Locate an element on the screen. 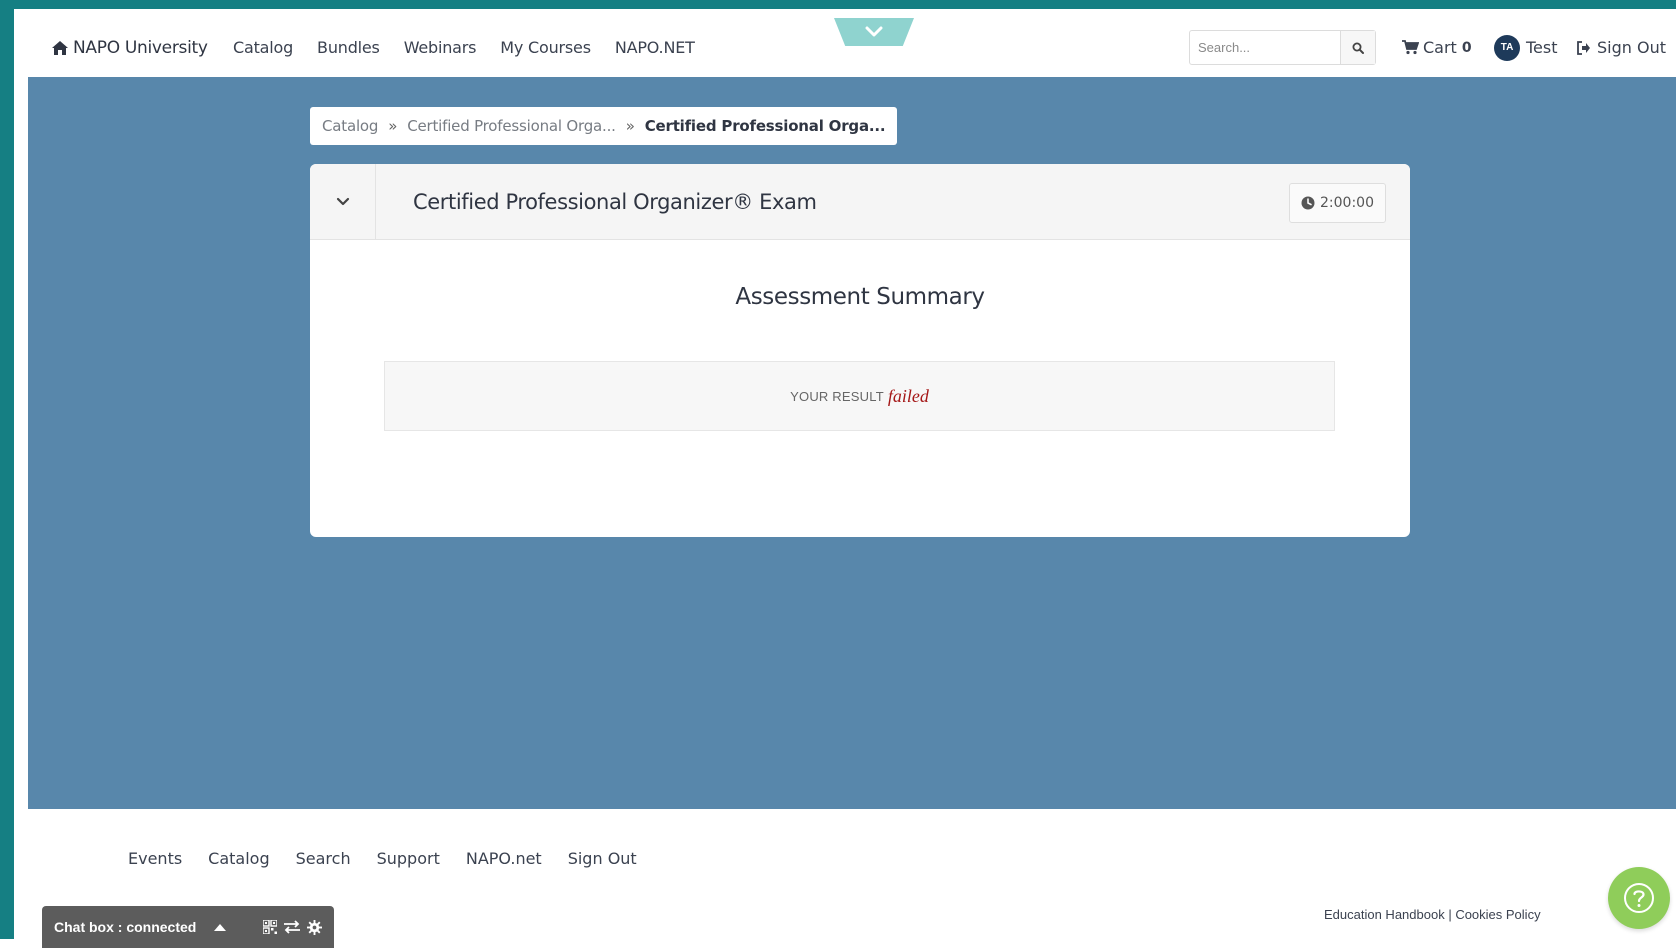 The height and width of the screenshot is (948, 1676). nav-catalog: Catalog is located at coordinates (263, 47).